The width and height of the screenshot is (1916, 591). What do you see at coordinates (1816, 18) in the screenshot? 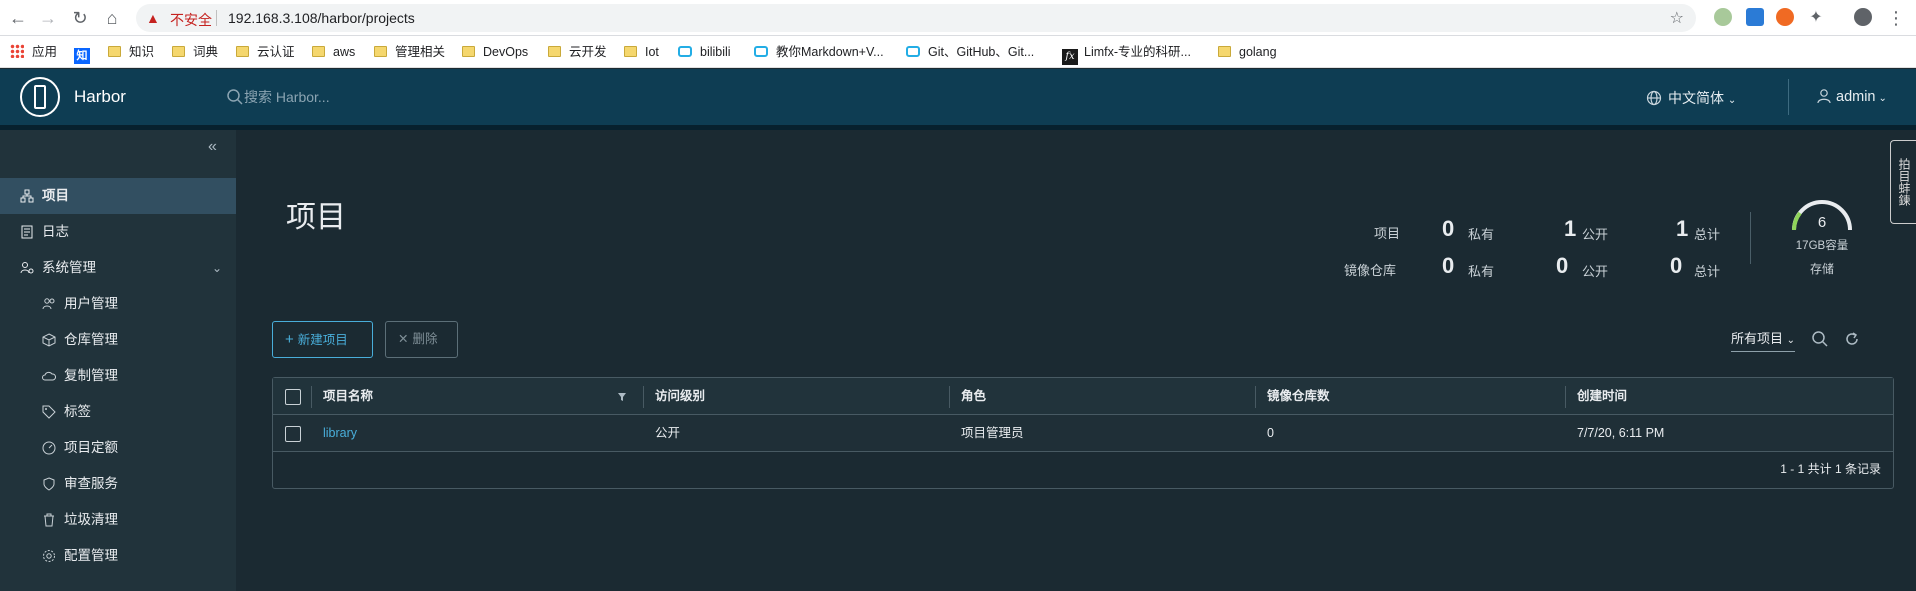
I see `extensions-puzzle-icon: ✦` at bounding box center [1816, 18].